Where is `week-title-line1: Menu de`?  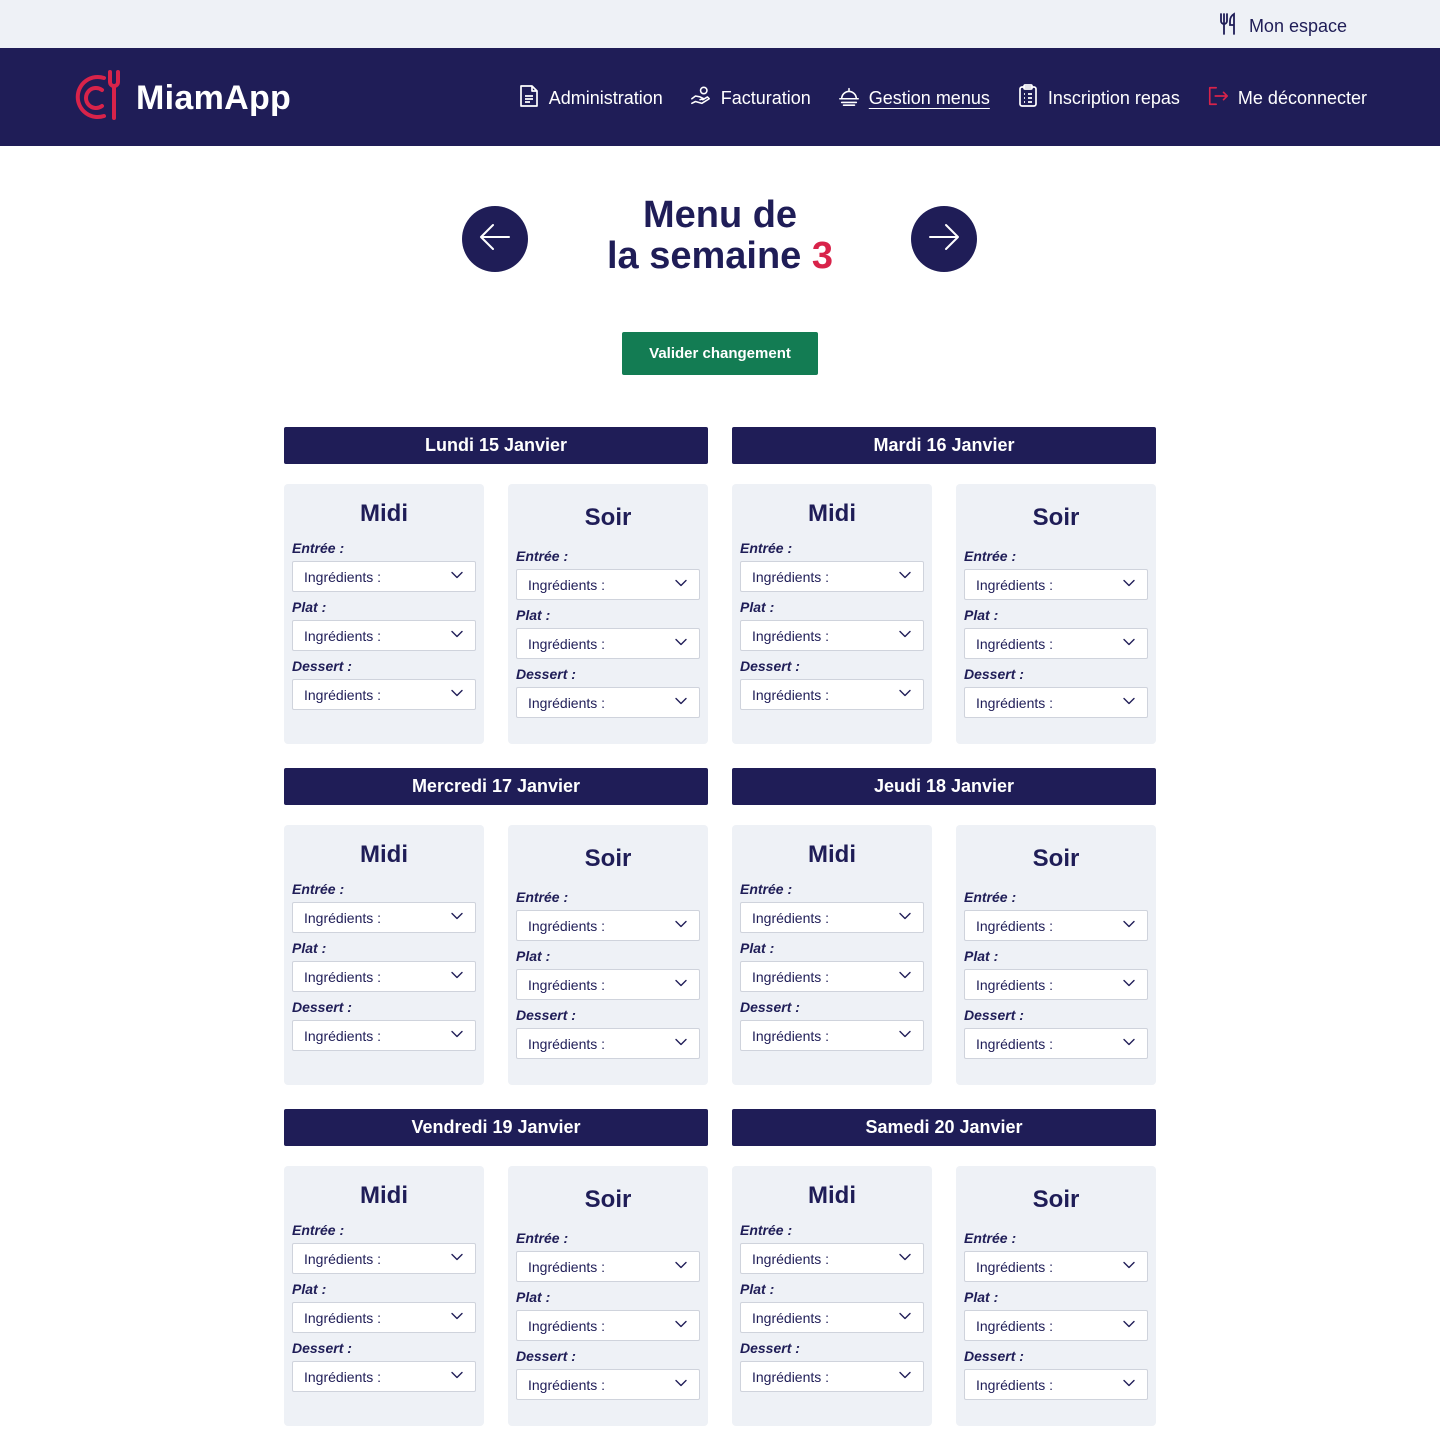 week-title-line1: Menu de is located at coordinates (720, 215).